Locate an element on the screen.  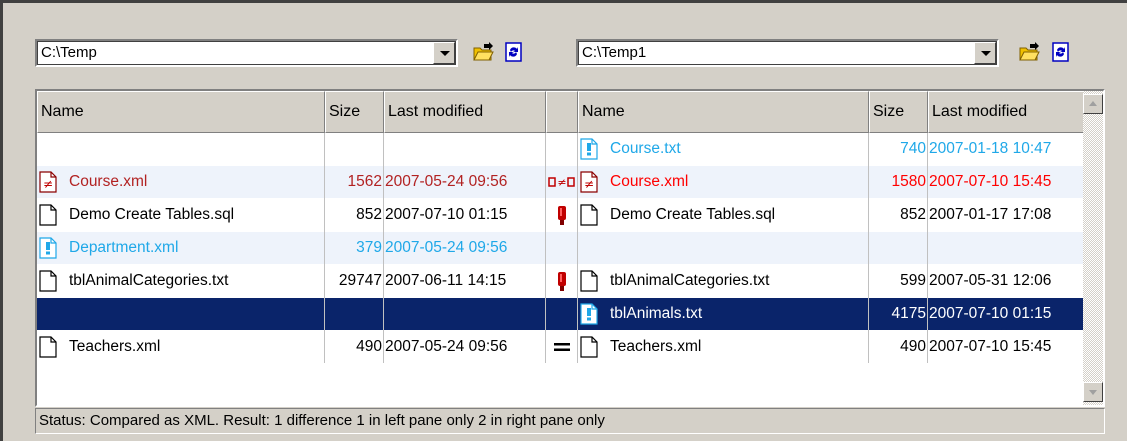
right-size-cell: 852 is located at coordinates (913, 214).